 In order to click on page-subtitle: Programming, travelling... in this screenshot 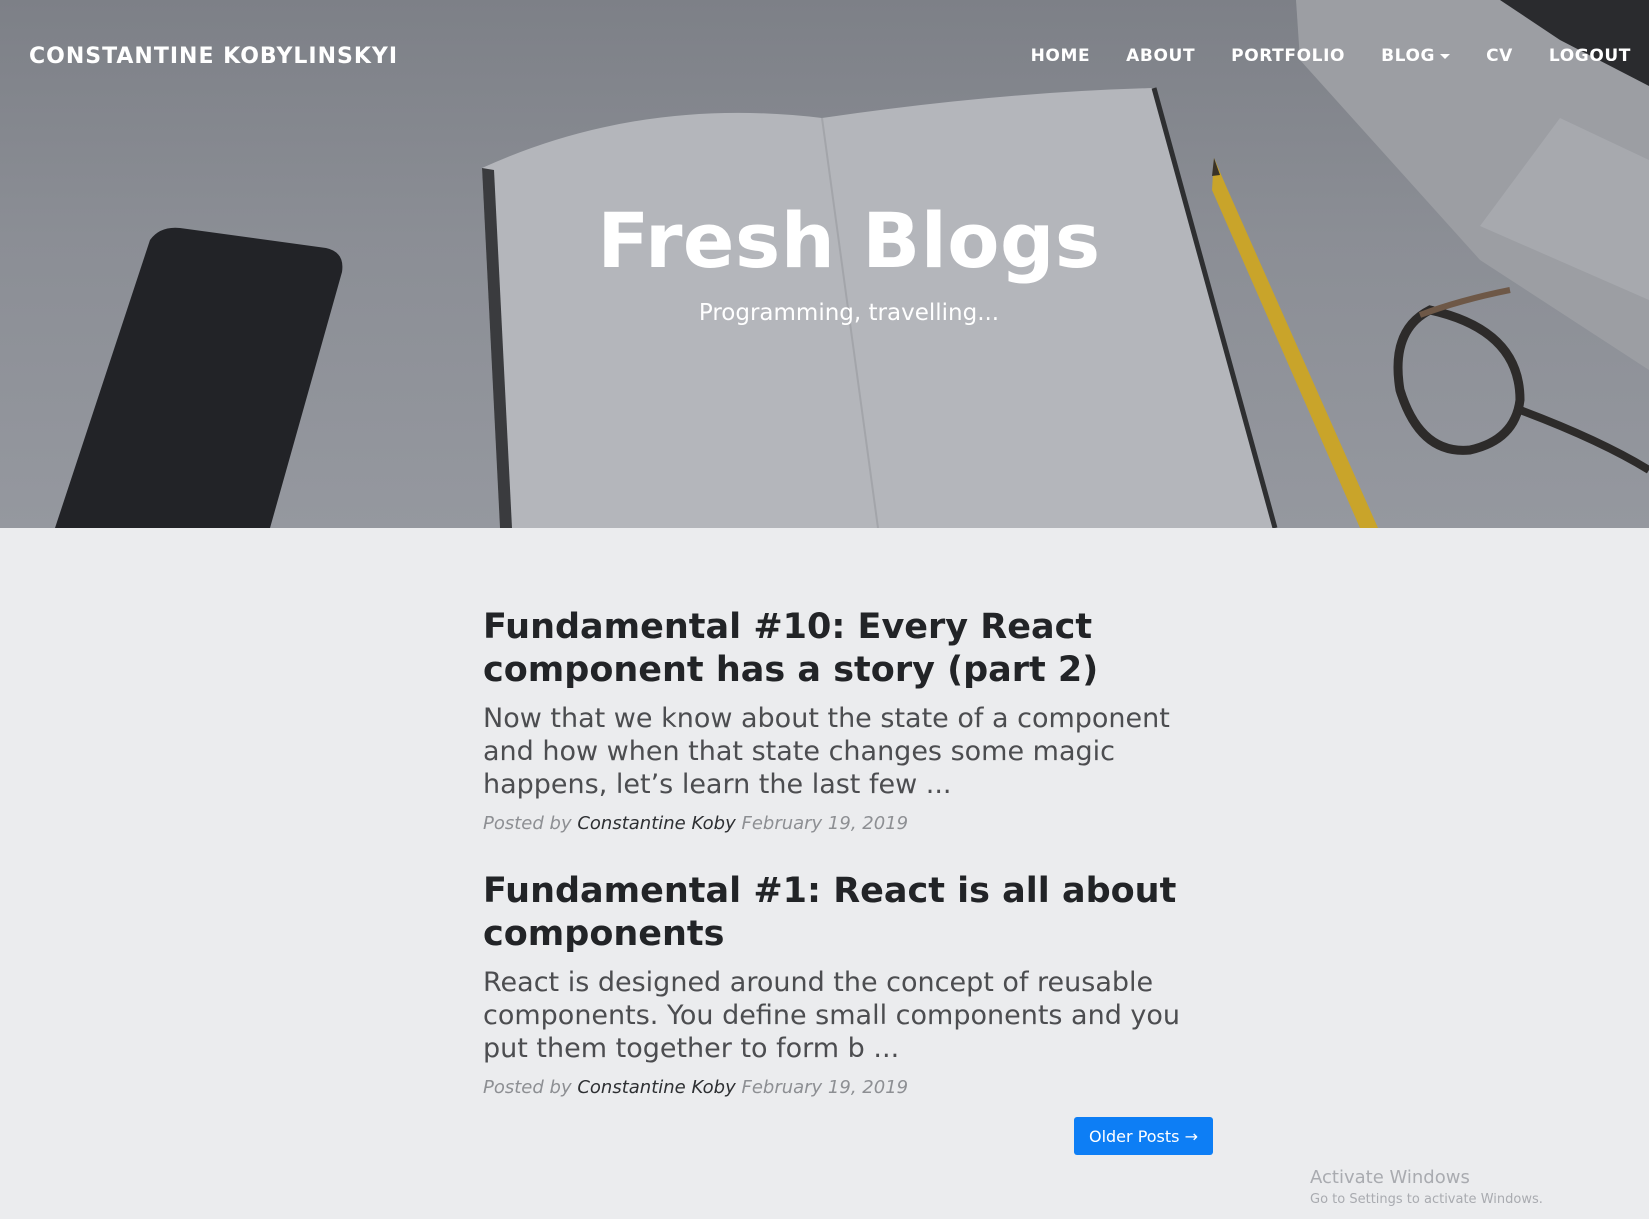, I will do `click(849, 313)`.